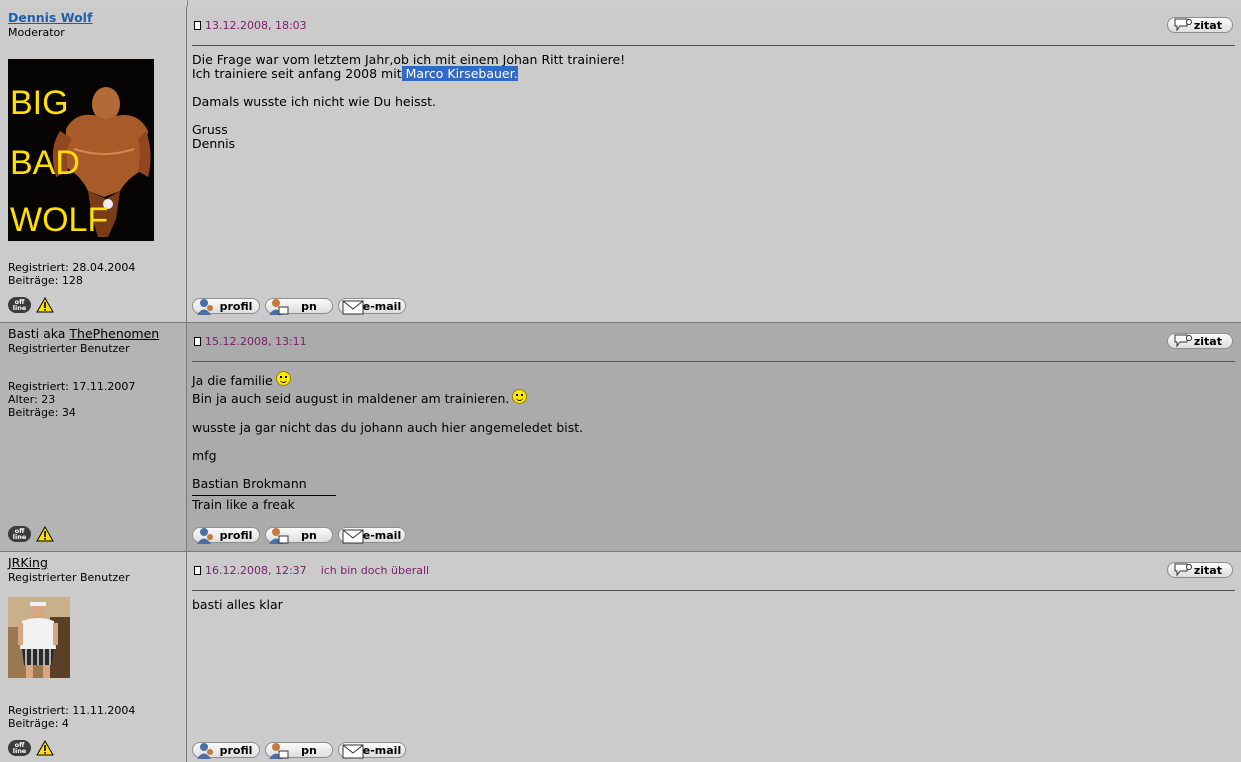 The image size is (1241, 762). I want to click on post-meta: 13.12.2008, 18:03, so click(250, 25).